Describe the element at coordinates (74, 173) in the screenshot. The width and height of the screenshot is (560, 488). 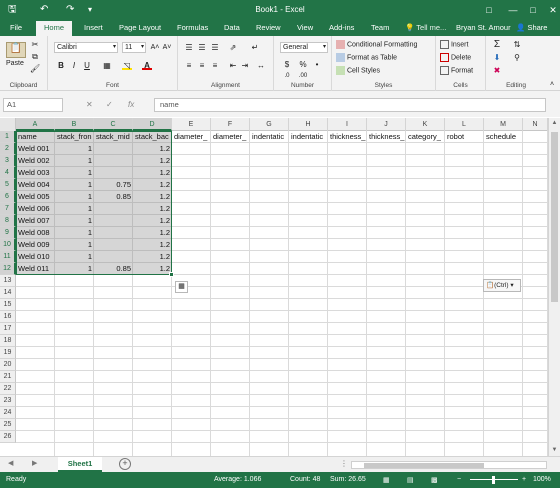
I see `cell-b4: 1` at that location.